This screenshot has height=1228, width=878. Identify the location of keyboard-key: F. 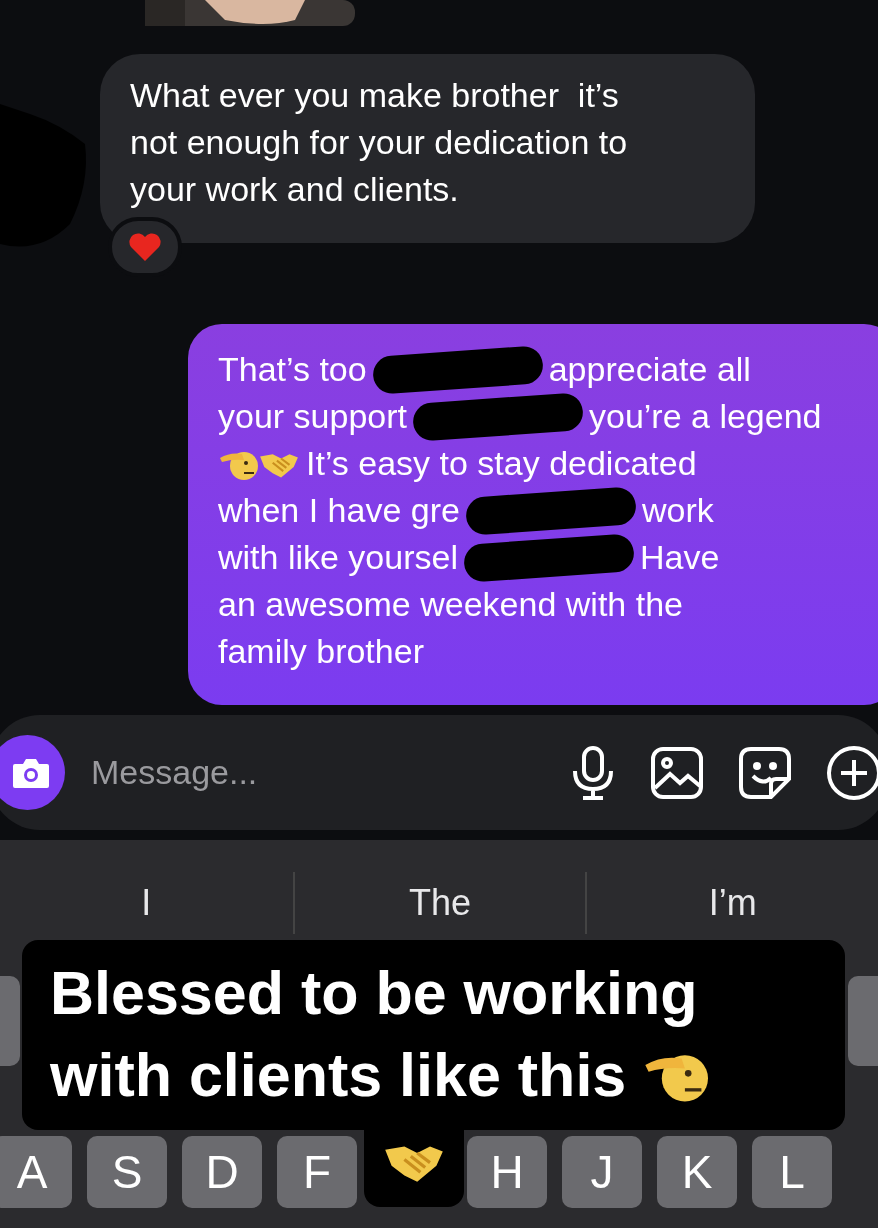
(317, 1172).